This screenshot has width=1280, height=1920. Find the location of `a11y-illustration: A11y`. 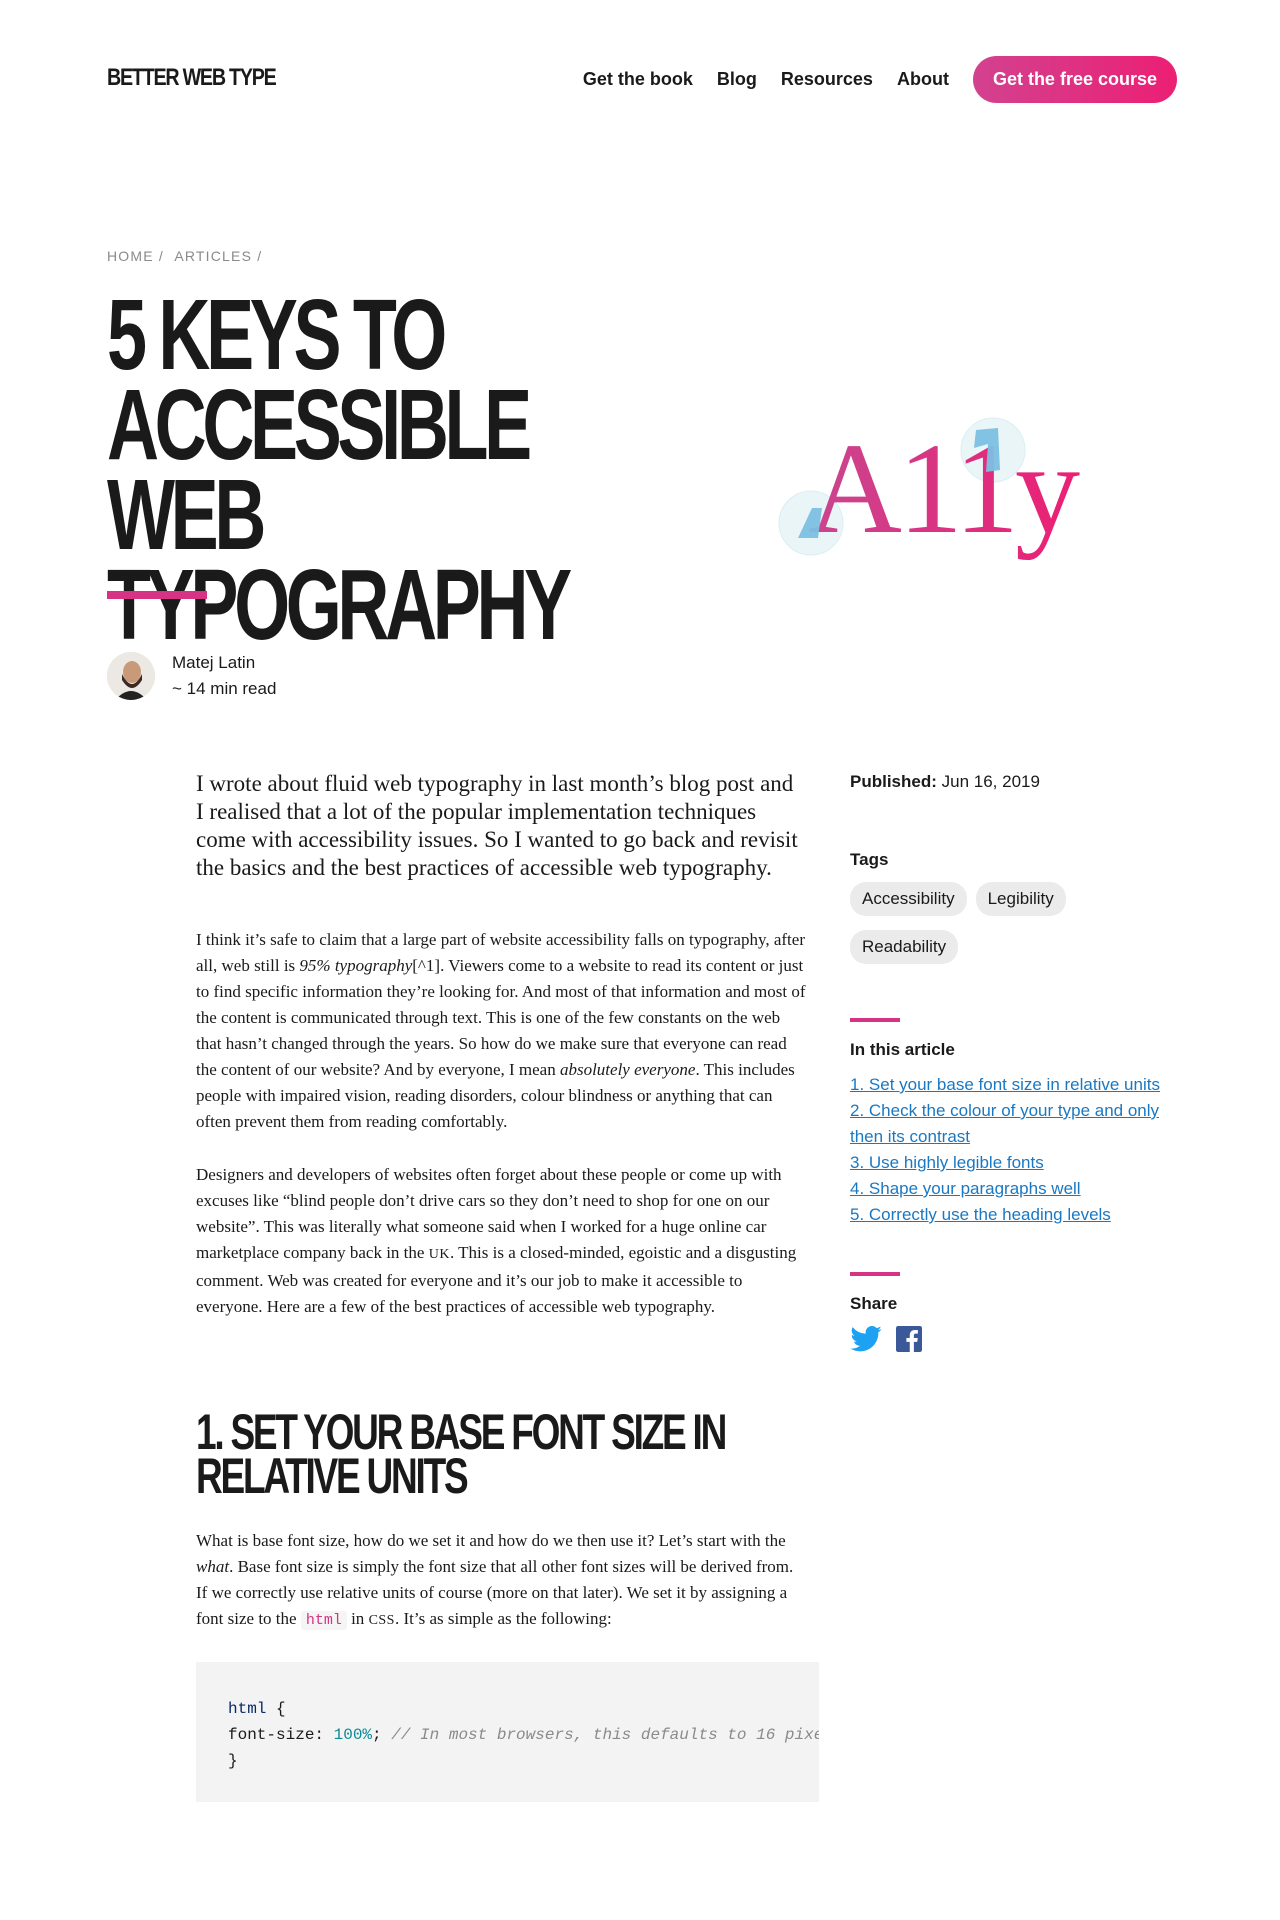

a11y-illustration: A11y is located at coordinates (931, 489).